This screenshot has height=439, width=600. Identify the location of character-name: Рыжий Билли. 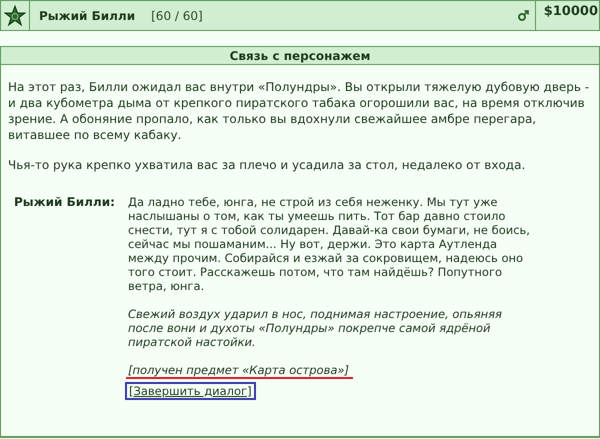
(87, 15).